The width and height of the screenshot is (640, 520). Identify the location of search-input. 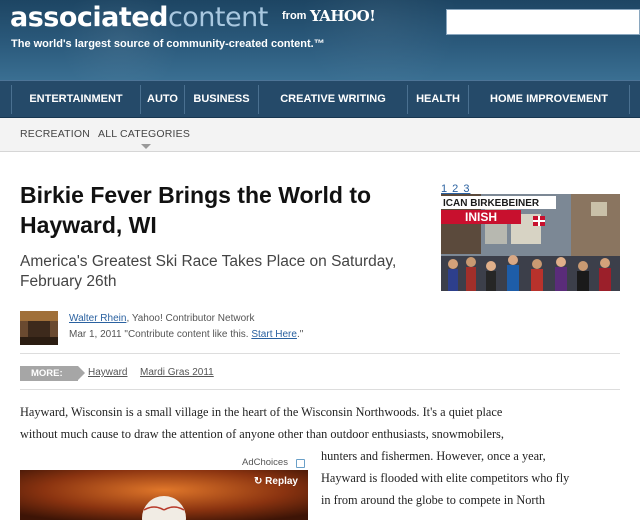
(543, 22).